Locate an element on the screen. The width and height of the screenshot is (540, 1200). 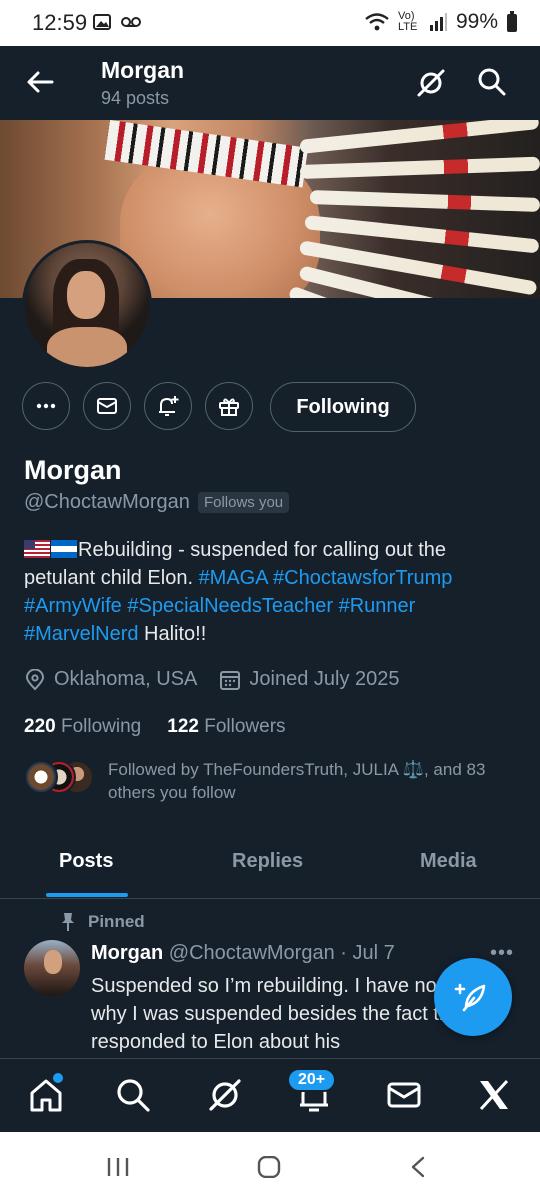
profile-handle: @ChoctawMorgan is located at coordinates (107, 502).